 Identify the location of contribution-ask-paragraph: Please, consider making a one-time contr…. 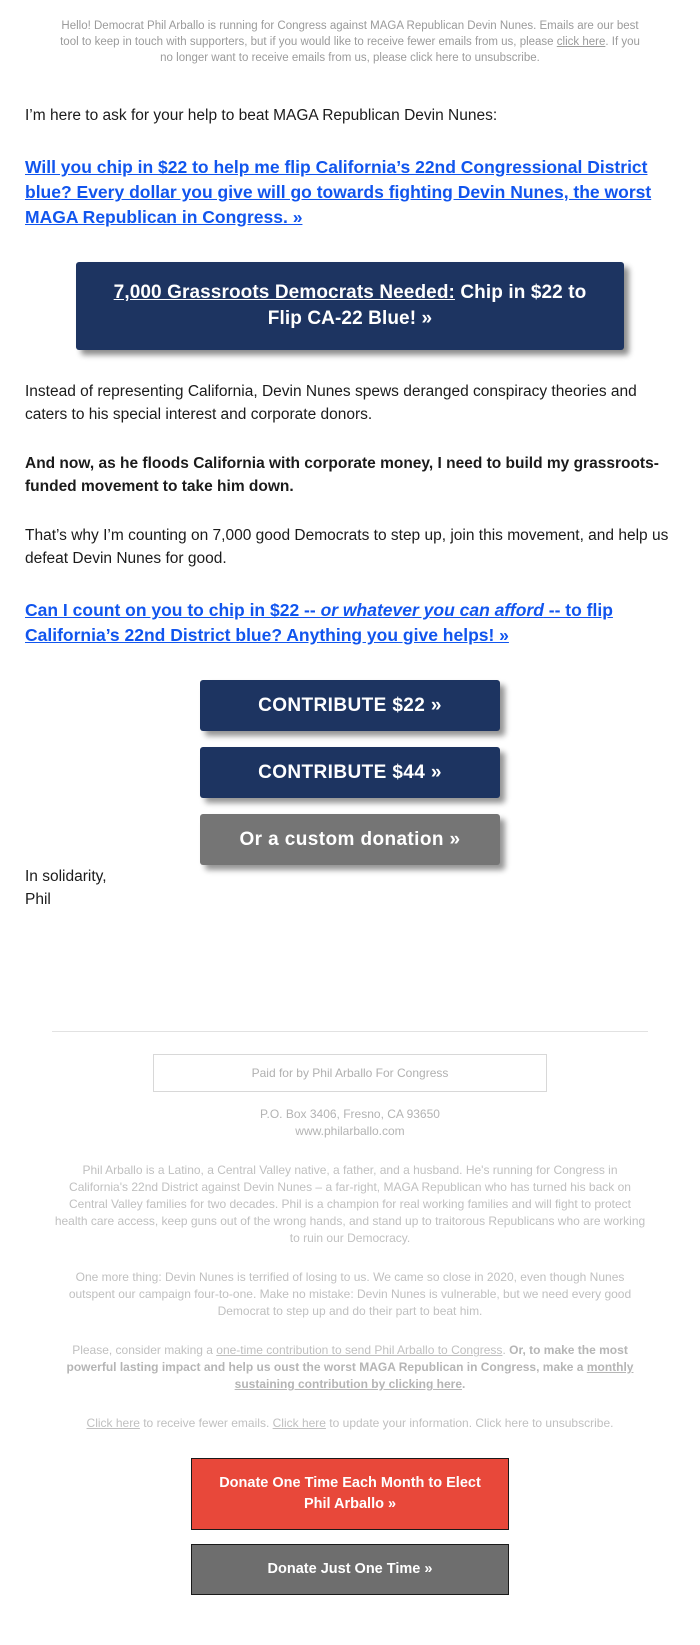
(350, 1367).